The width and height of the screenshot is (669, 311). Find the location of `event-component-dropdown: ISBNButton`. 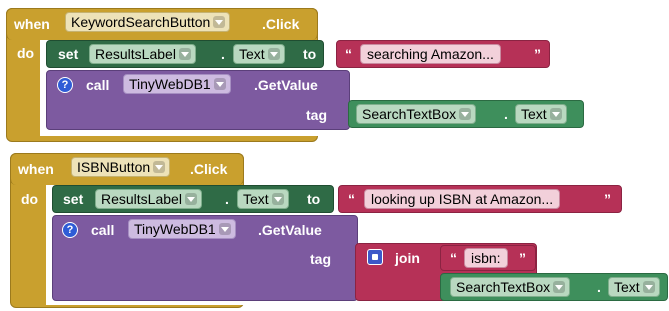

event-component-dropdown: ISBNButton is located at coordinates (121, 167).